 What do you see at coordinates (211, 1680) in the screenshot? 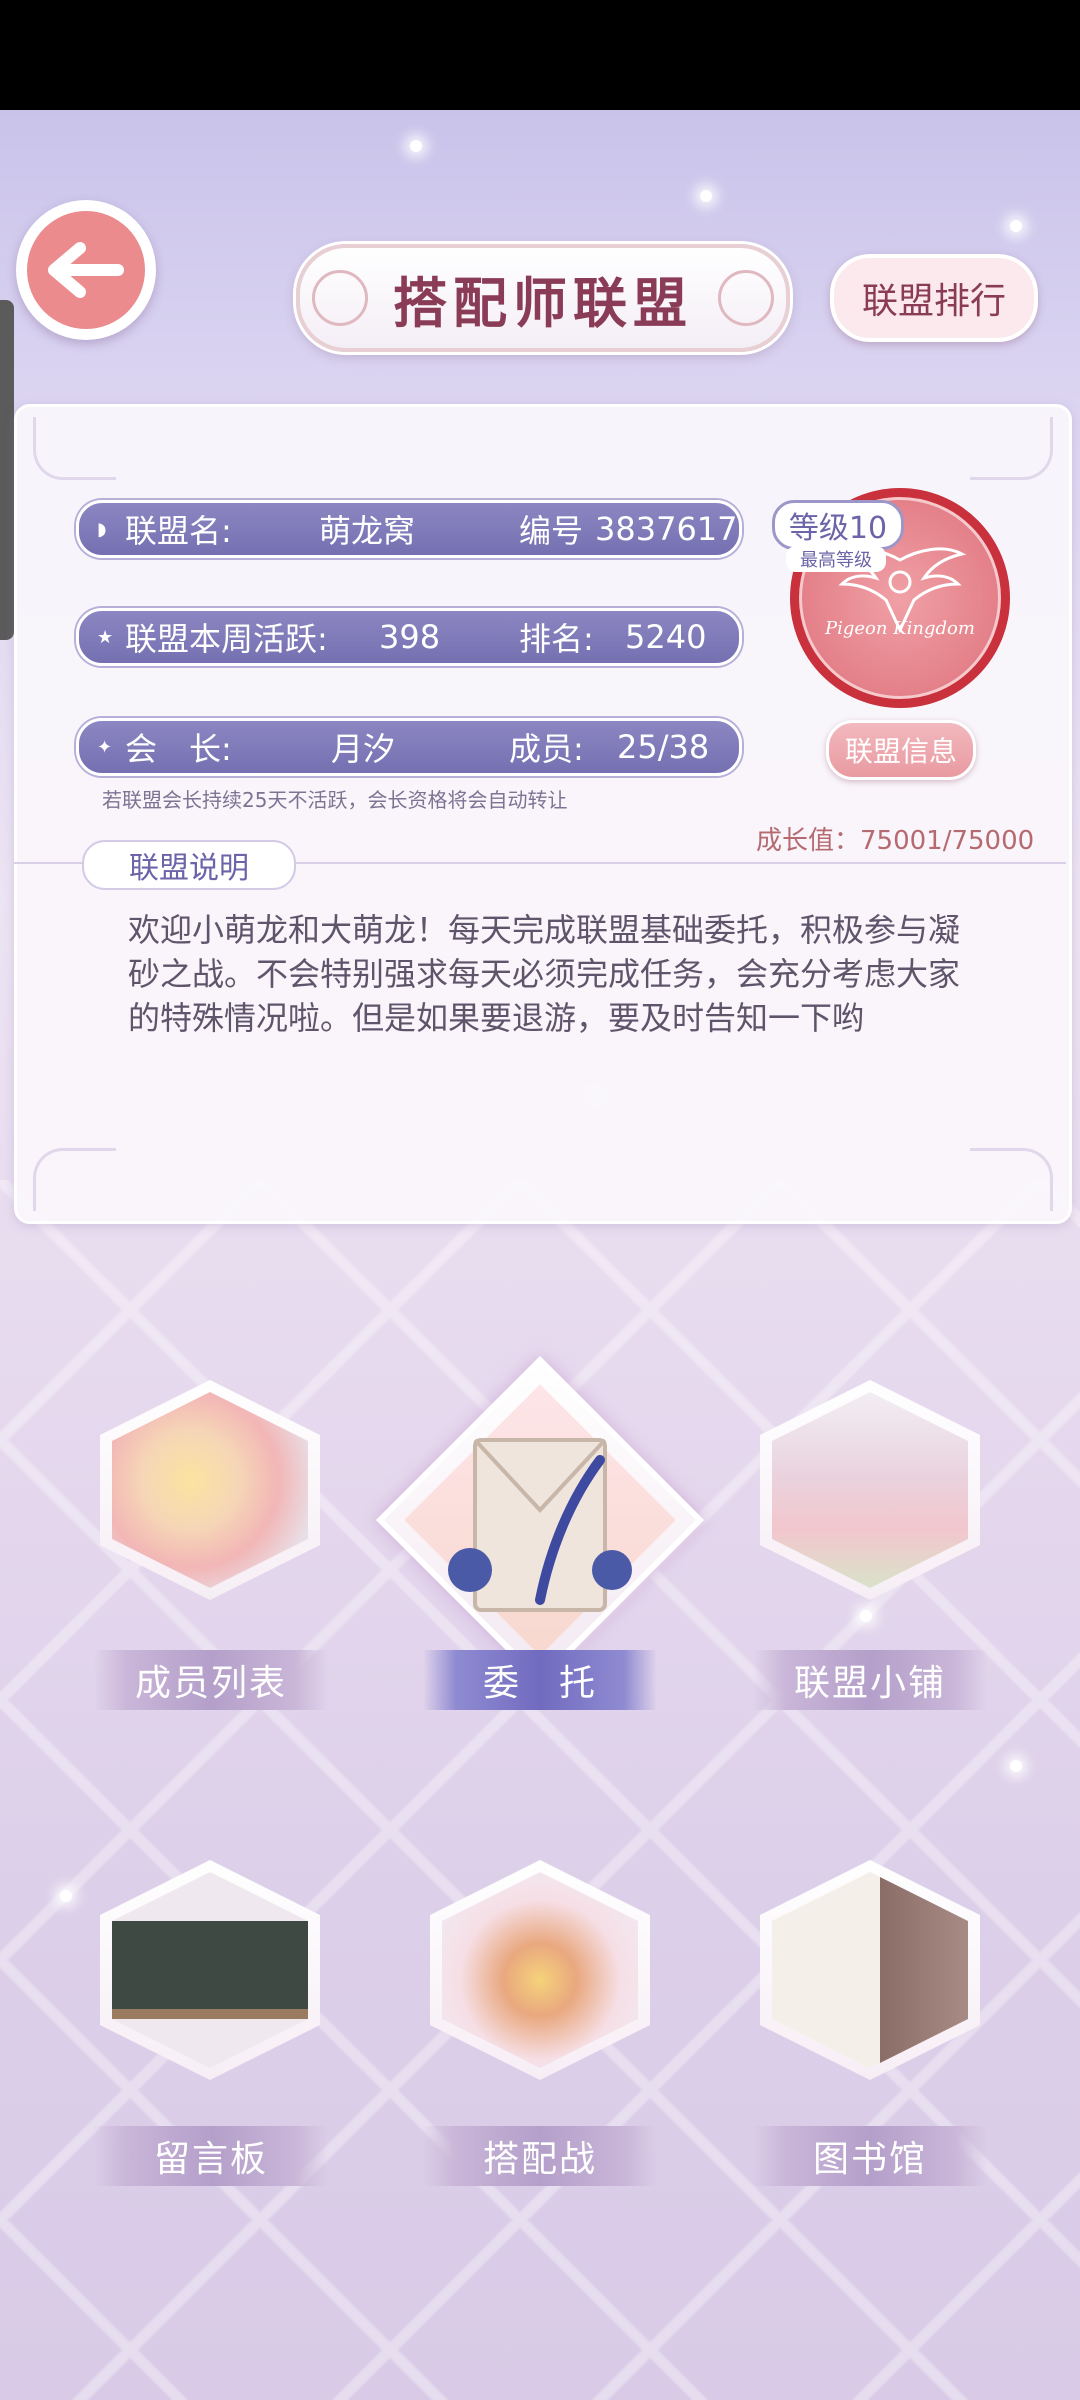
I see `members-tile-label: 成员列表` at bounding box center [211, 1680].